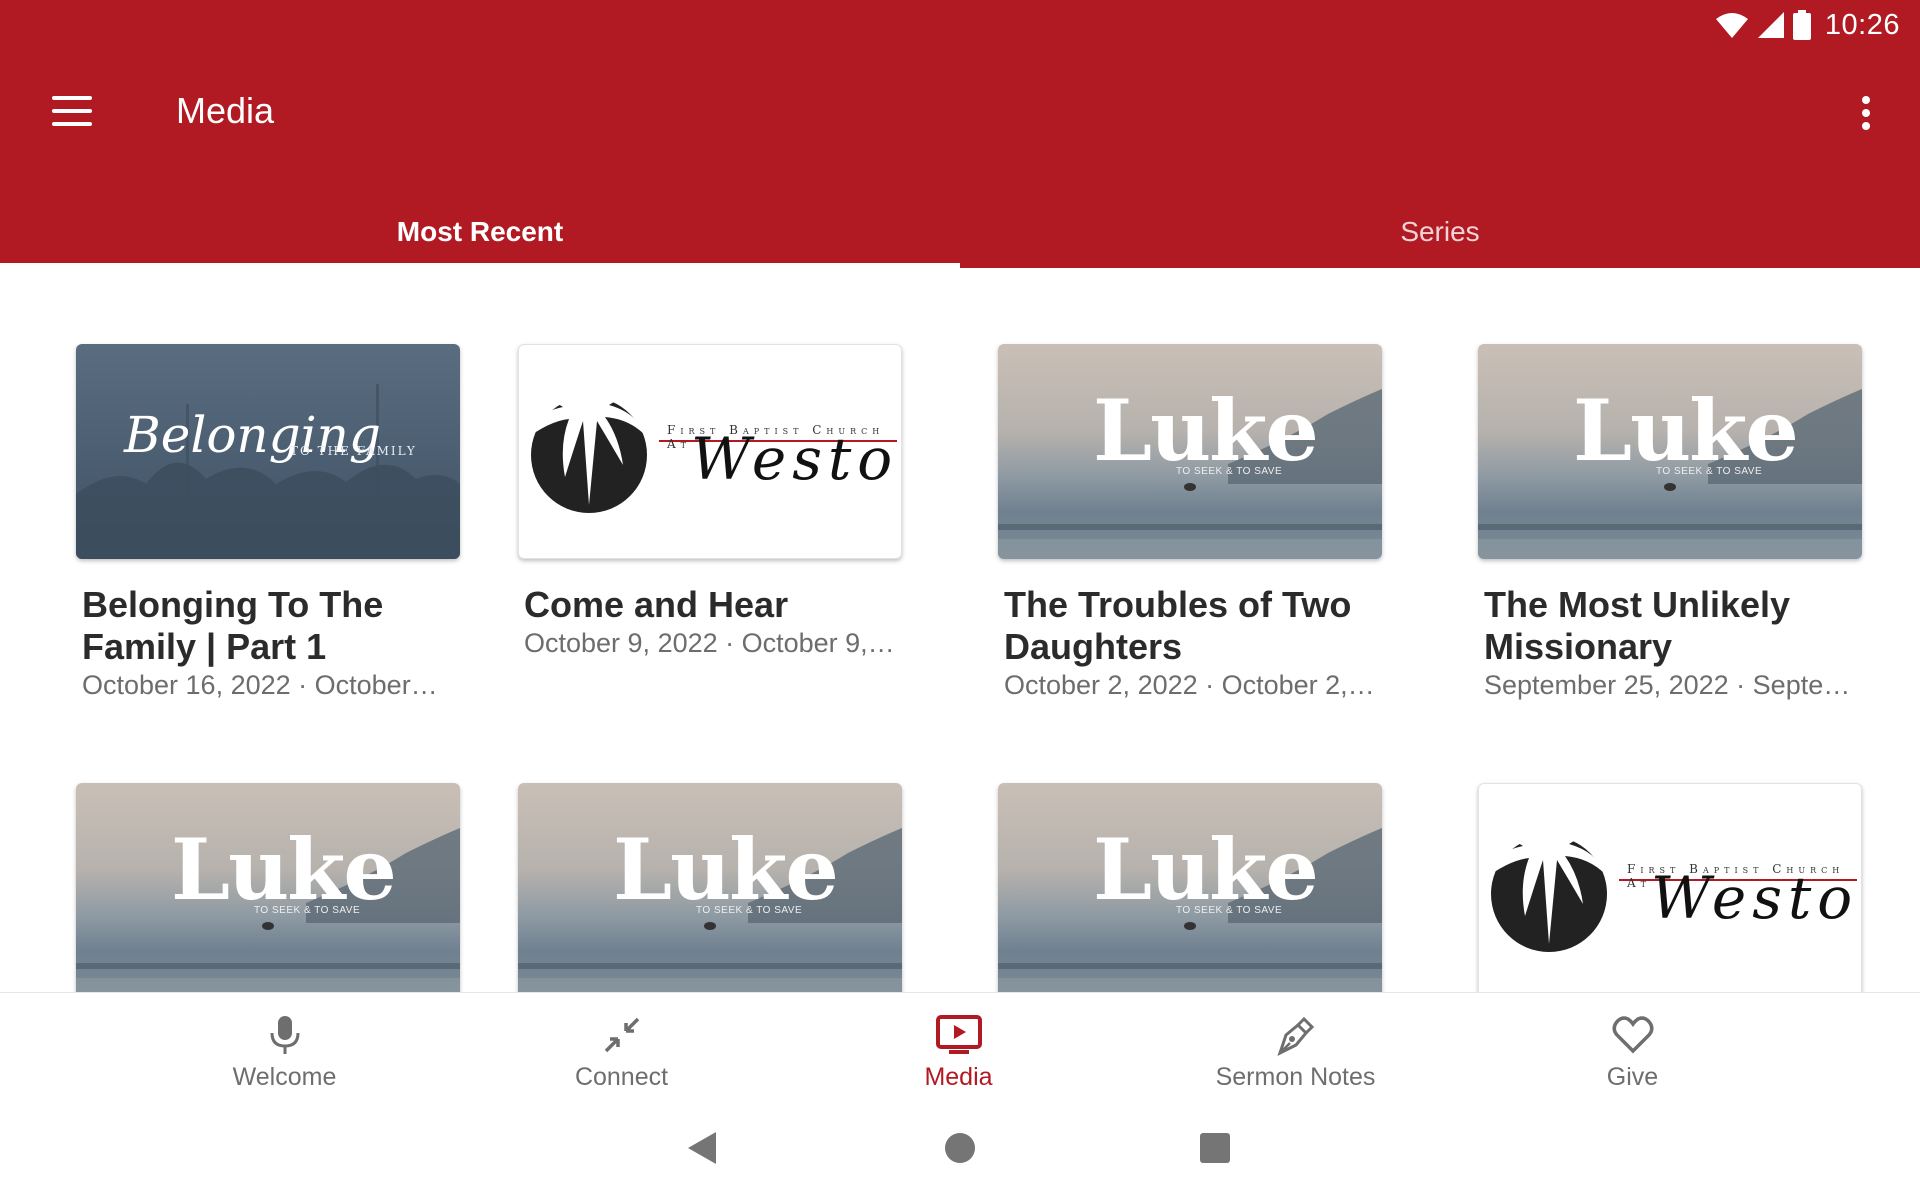 The height and width of the screenshot is (1200, 1920). I want to click on nav-welcome: Welcome, so click(284, 1048).